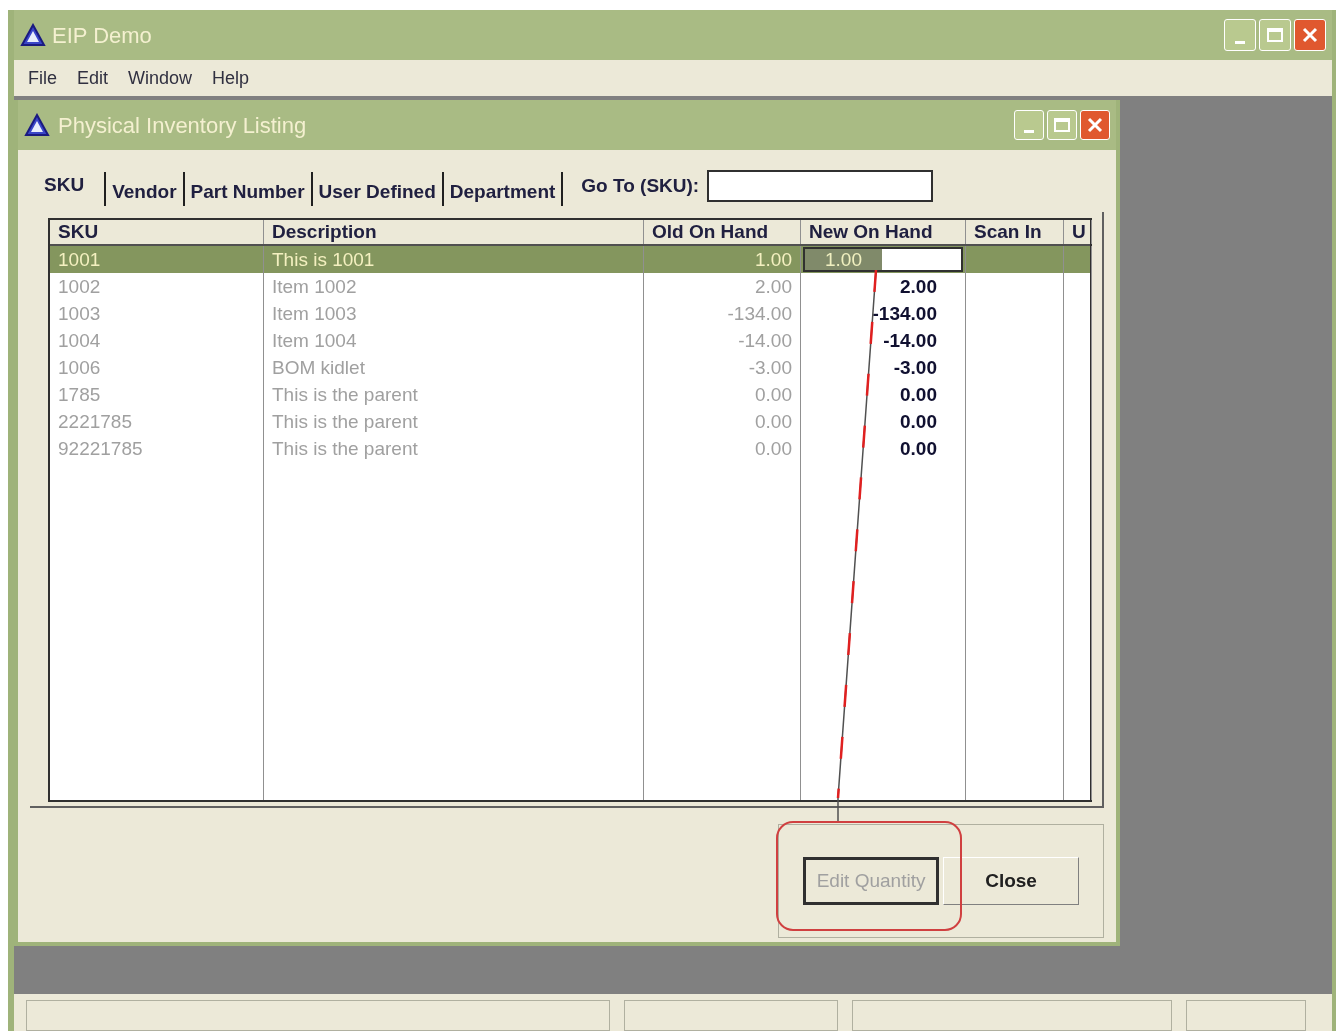 The height and width of the screenshot is (1031, 1338). I want to click on tab: Vendor, so click(144, 189).